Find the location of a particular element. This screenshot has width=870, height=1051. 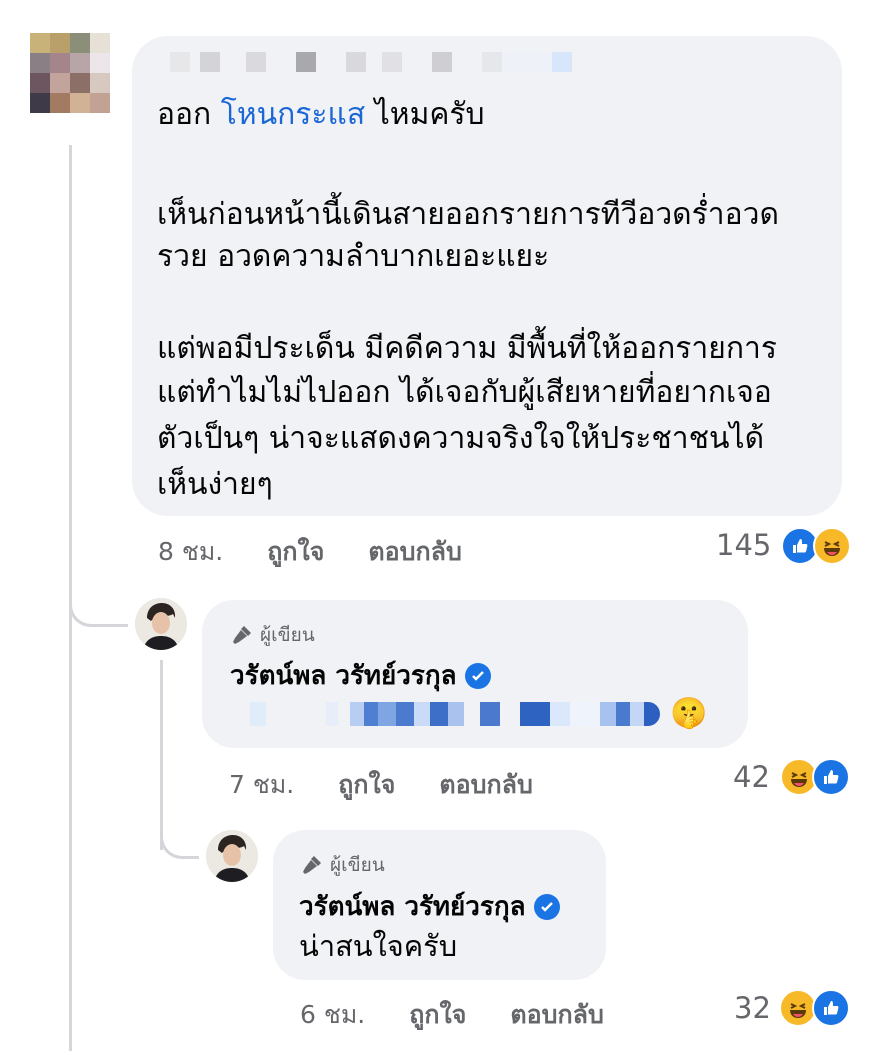

comment-meta-main: 8 ชม. ถูกใจ ตอบกลับ is located at coordinates (310, 552).